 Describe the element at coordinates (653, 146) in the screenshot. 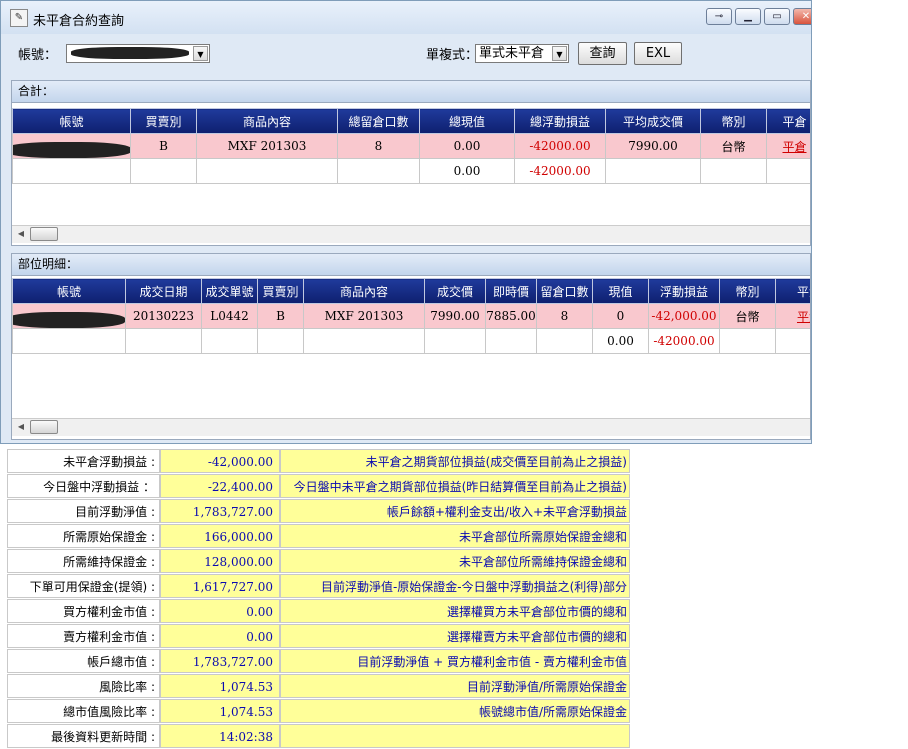

I see `avg-price-cell: 7990.00` at that location.